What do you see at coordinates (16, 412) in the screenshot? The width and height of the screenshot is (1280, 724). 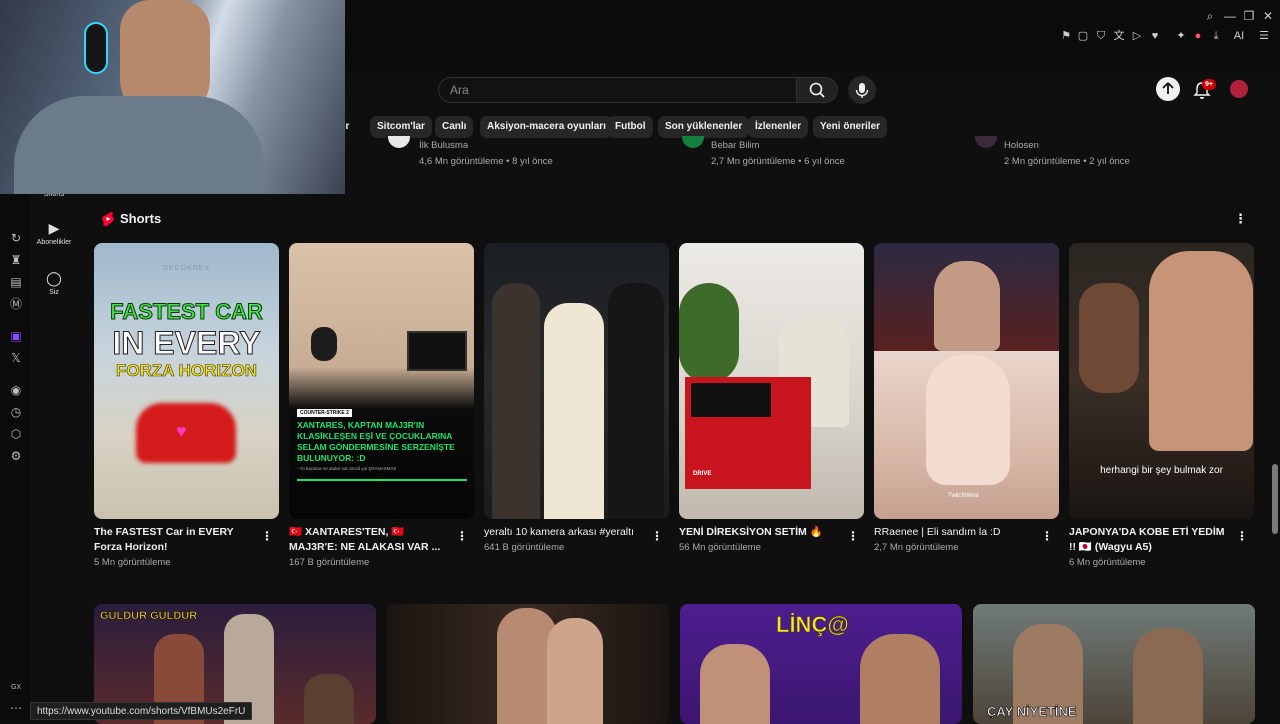 I see `history-icon: ◷` at bounding box center [16, 412].